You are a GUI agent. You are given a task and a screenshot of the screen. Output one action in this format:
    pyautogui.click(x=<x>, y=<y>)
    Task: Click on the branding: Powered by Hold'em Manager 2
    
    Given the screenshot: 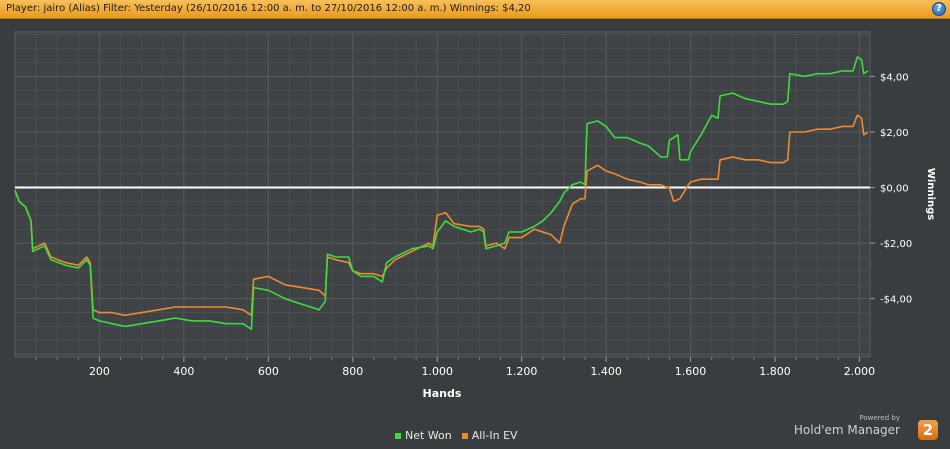 What is the action you would take?
    pyautogui.click(x=866, y=429)
    